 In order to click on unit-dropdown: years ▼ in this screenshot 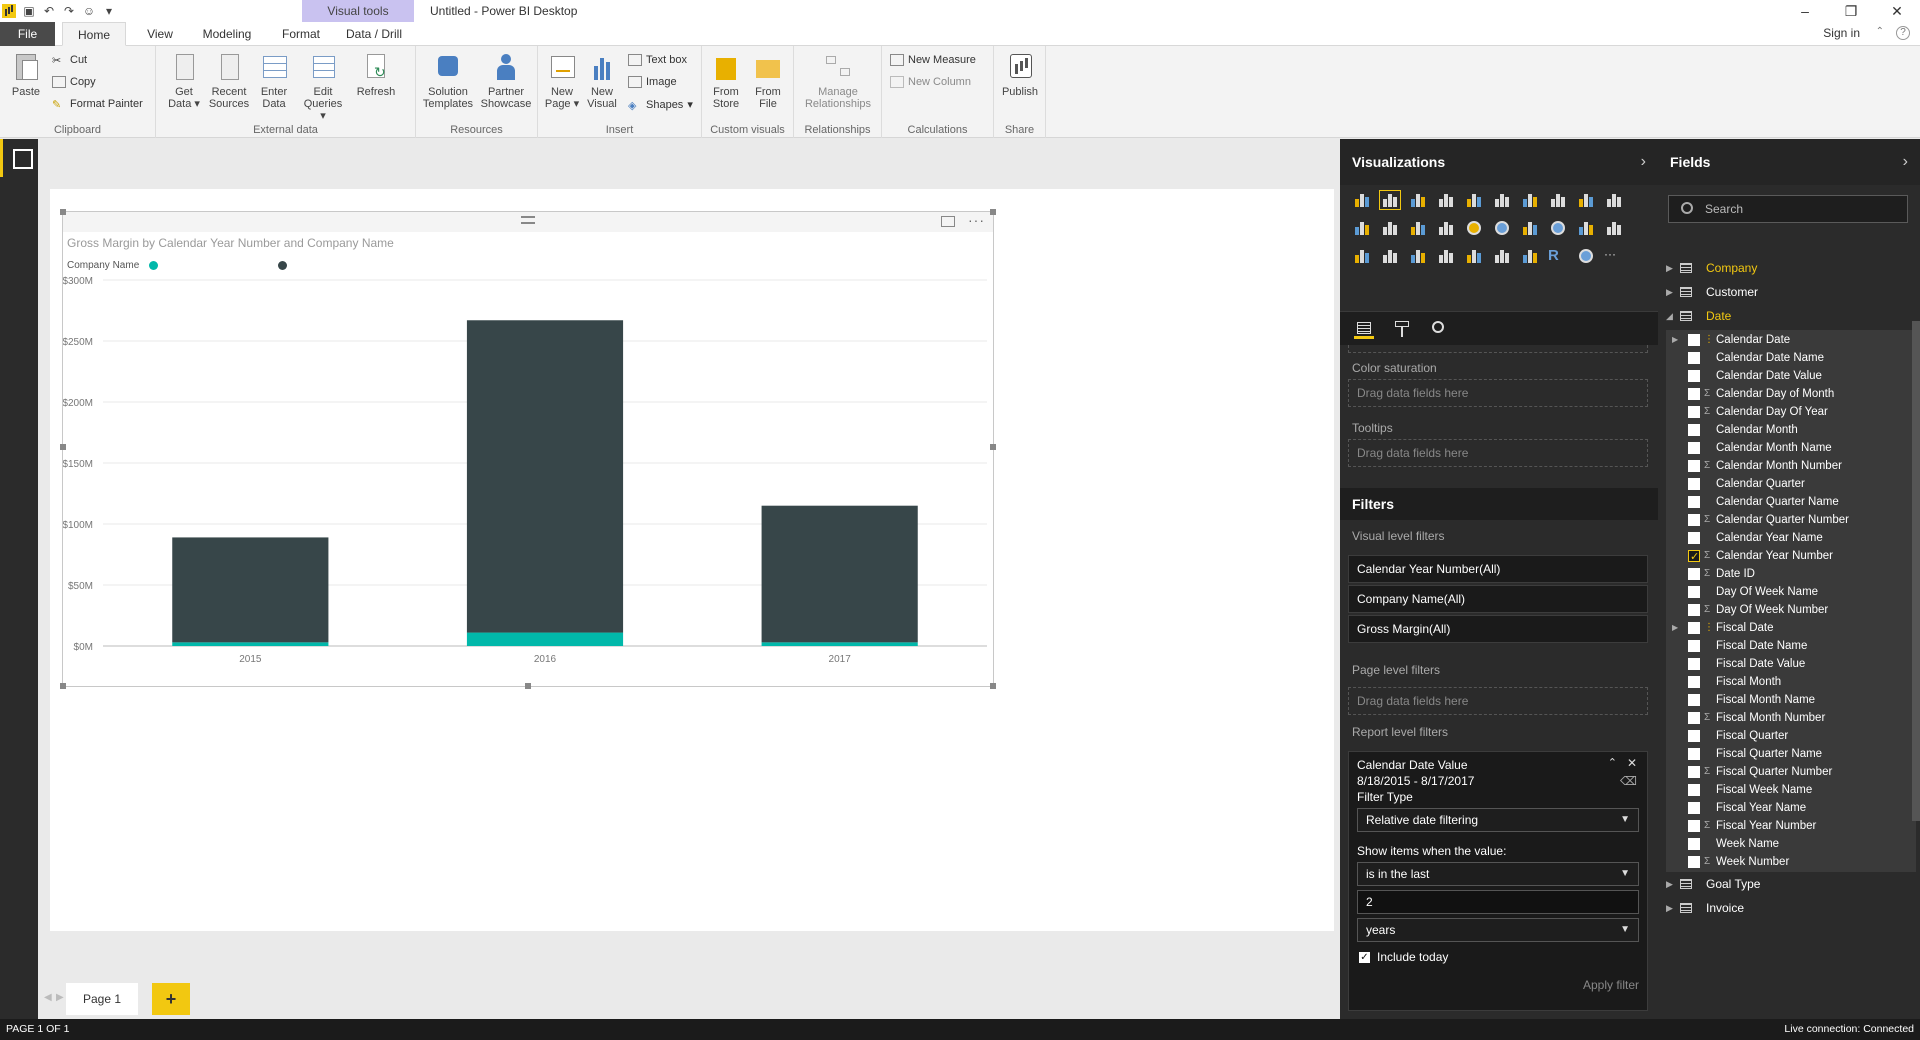, I will do `click(1498, 930)`.